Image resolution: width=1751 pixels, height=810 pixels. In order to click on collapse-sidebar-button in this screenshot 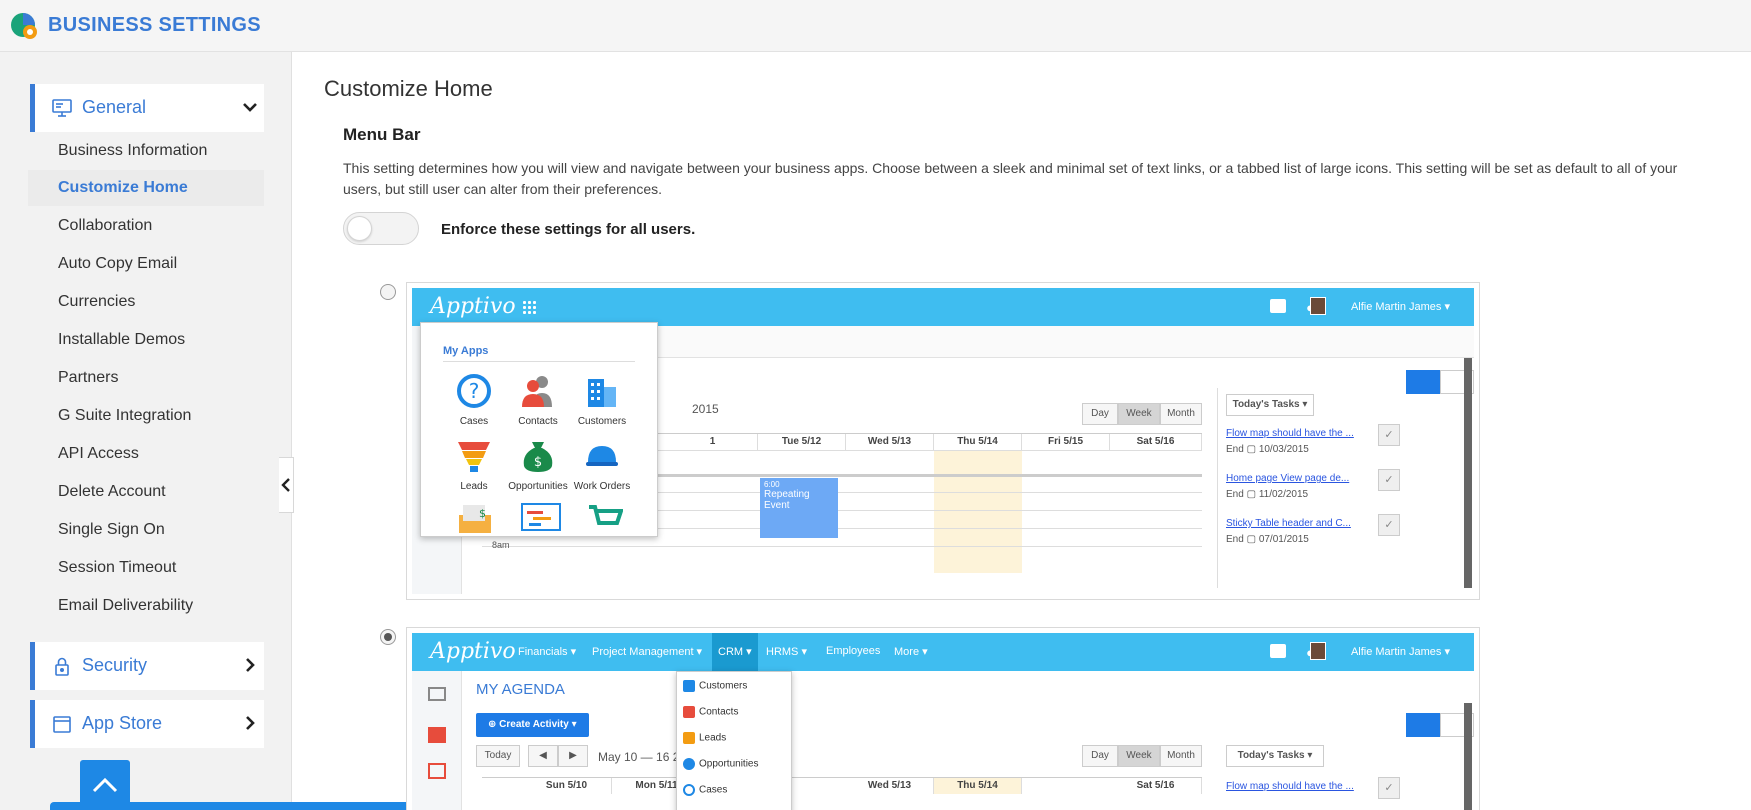, I will do `click(286, 485)`.